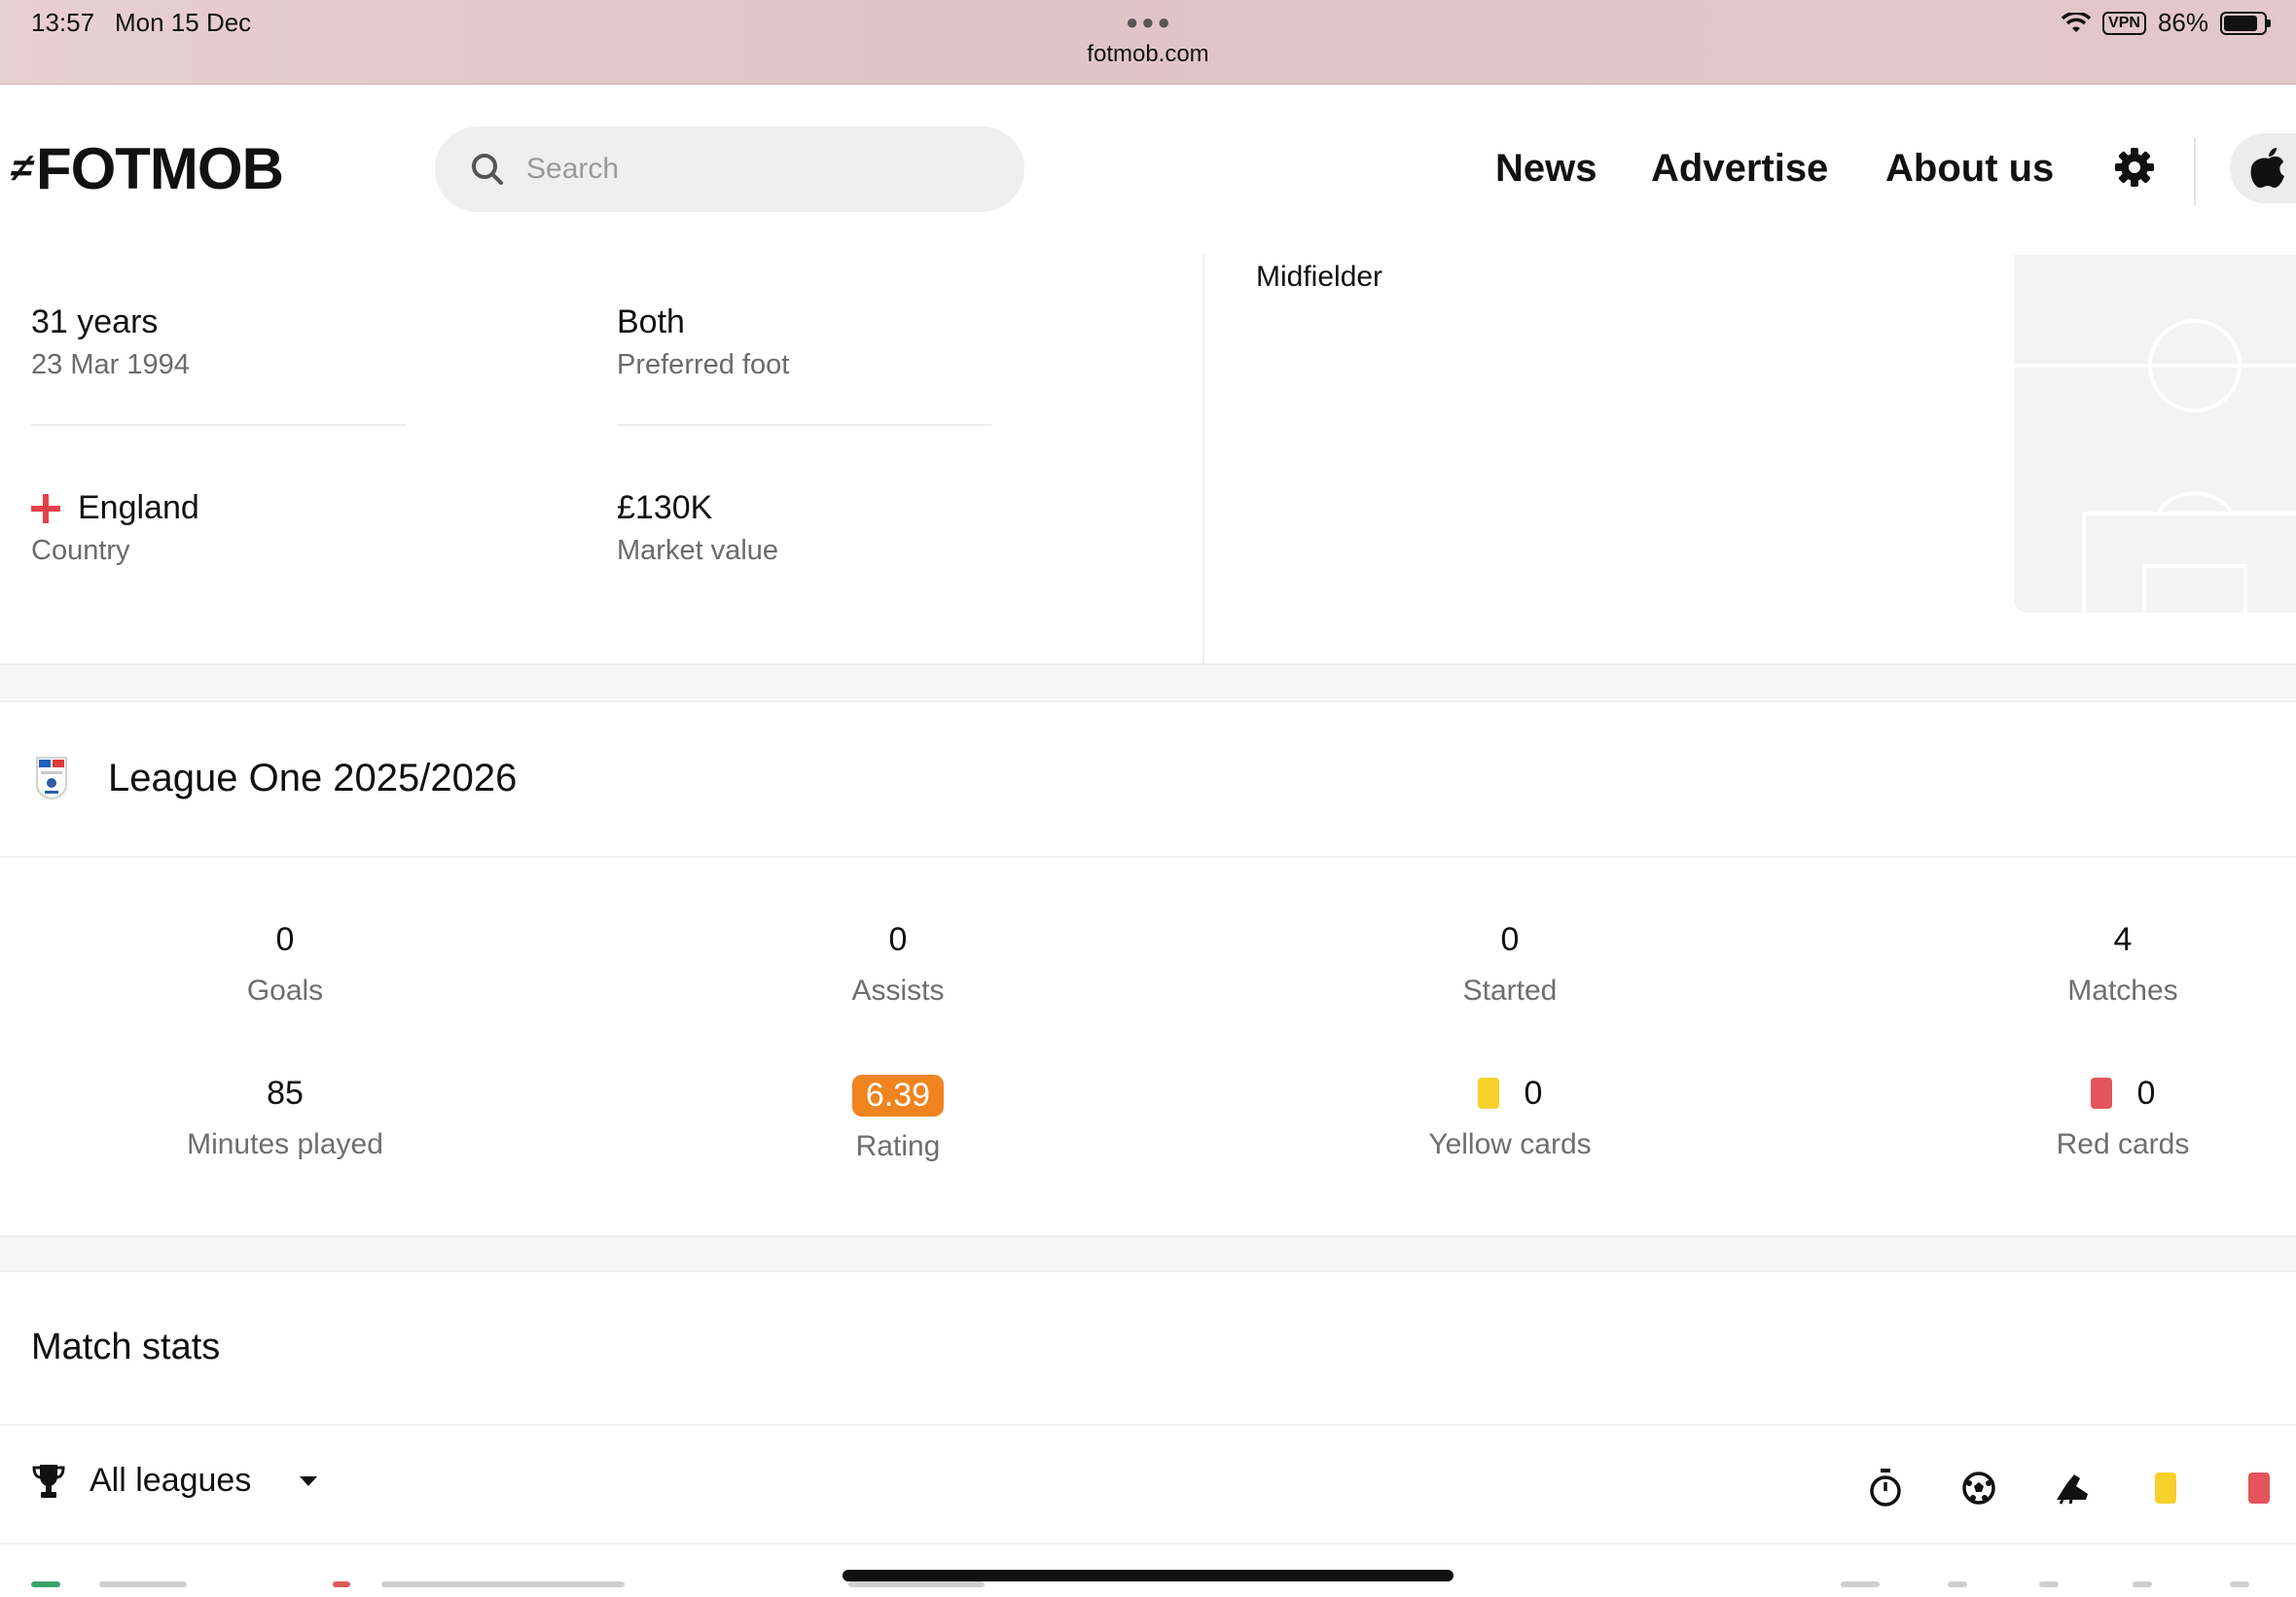 This screenshot has width=2296, height=1597. Describe the element at coordinates (665, 507) in the screenshot. I see `market-value: £130K` at that location.